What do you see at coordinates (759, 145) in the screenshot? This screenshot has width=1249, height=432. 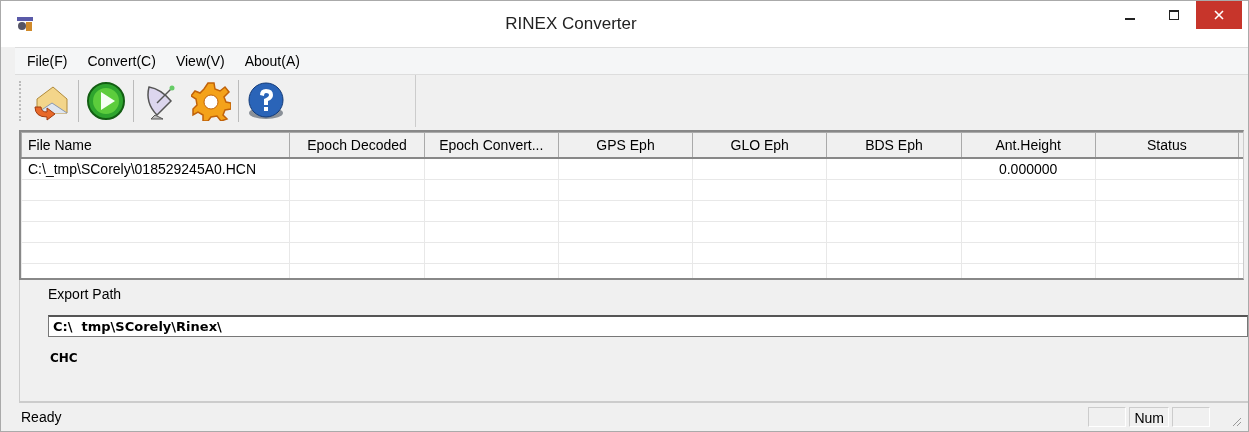 I see `column-header: GLO Eph` at bounding box center [759, 145].